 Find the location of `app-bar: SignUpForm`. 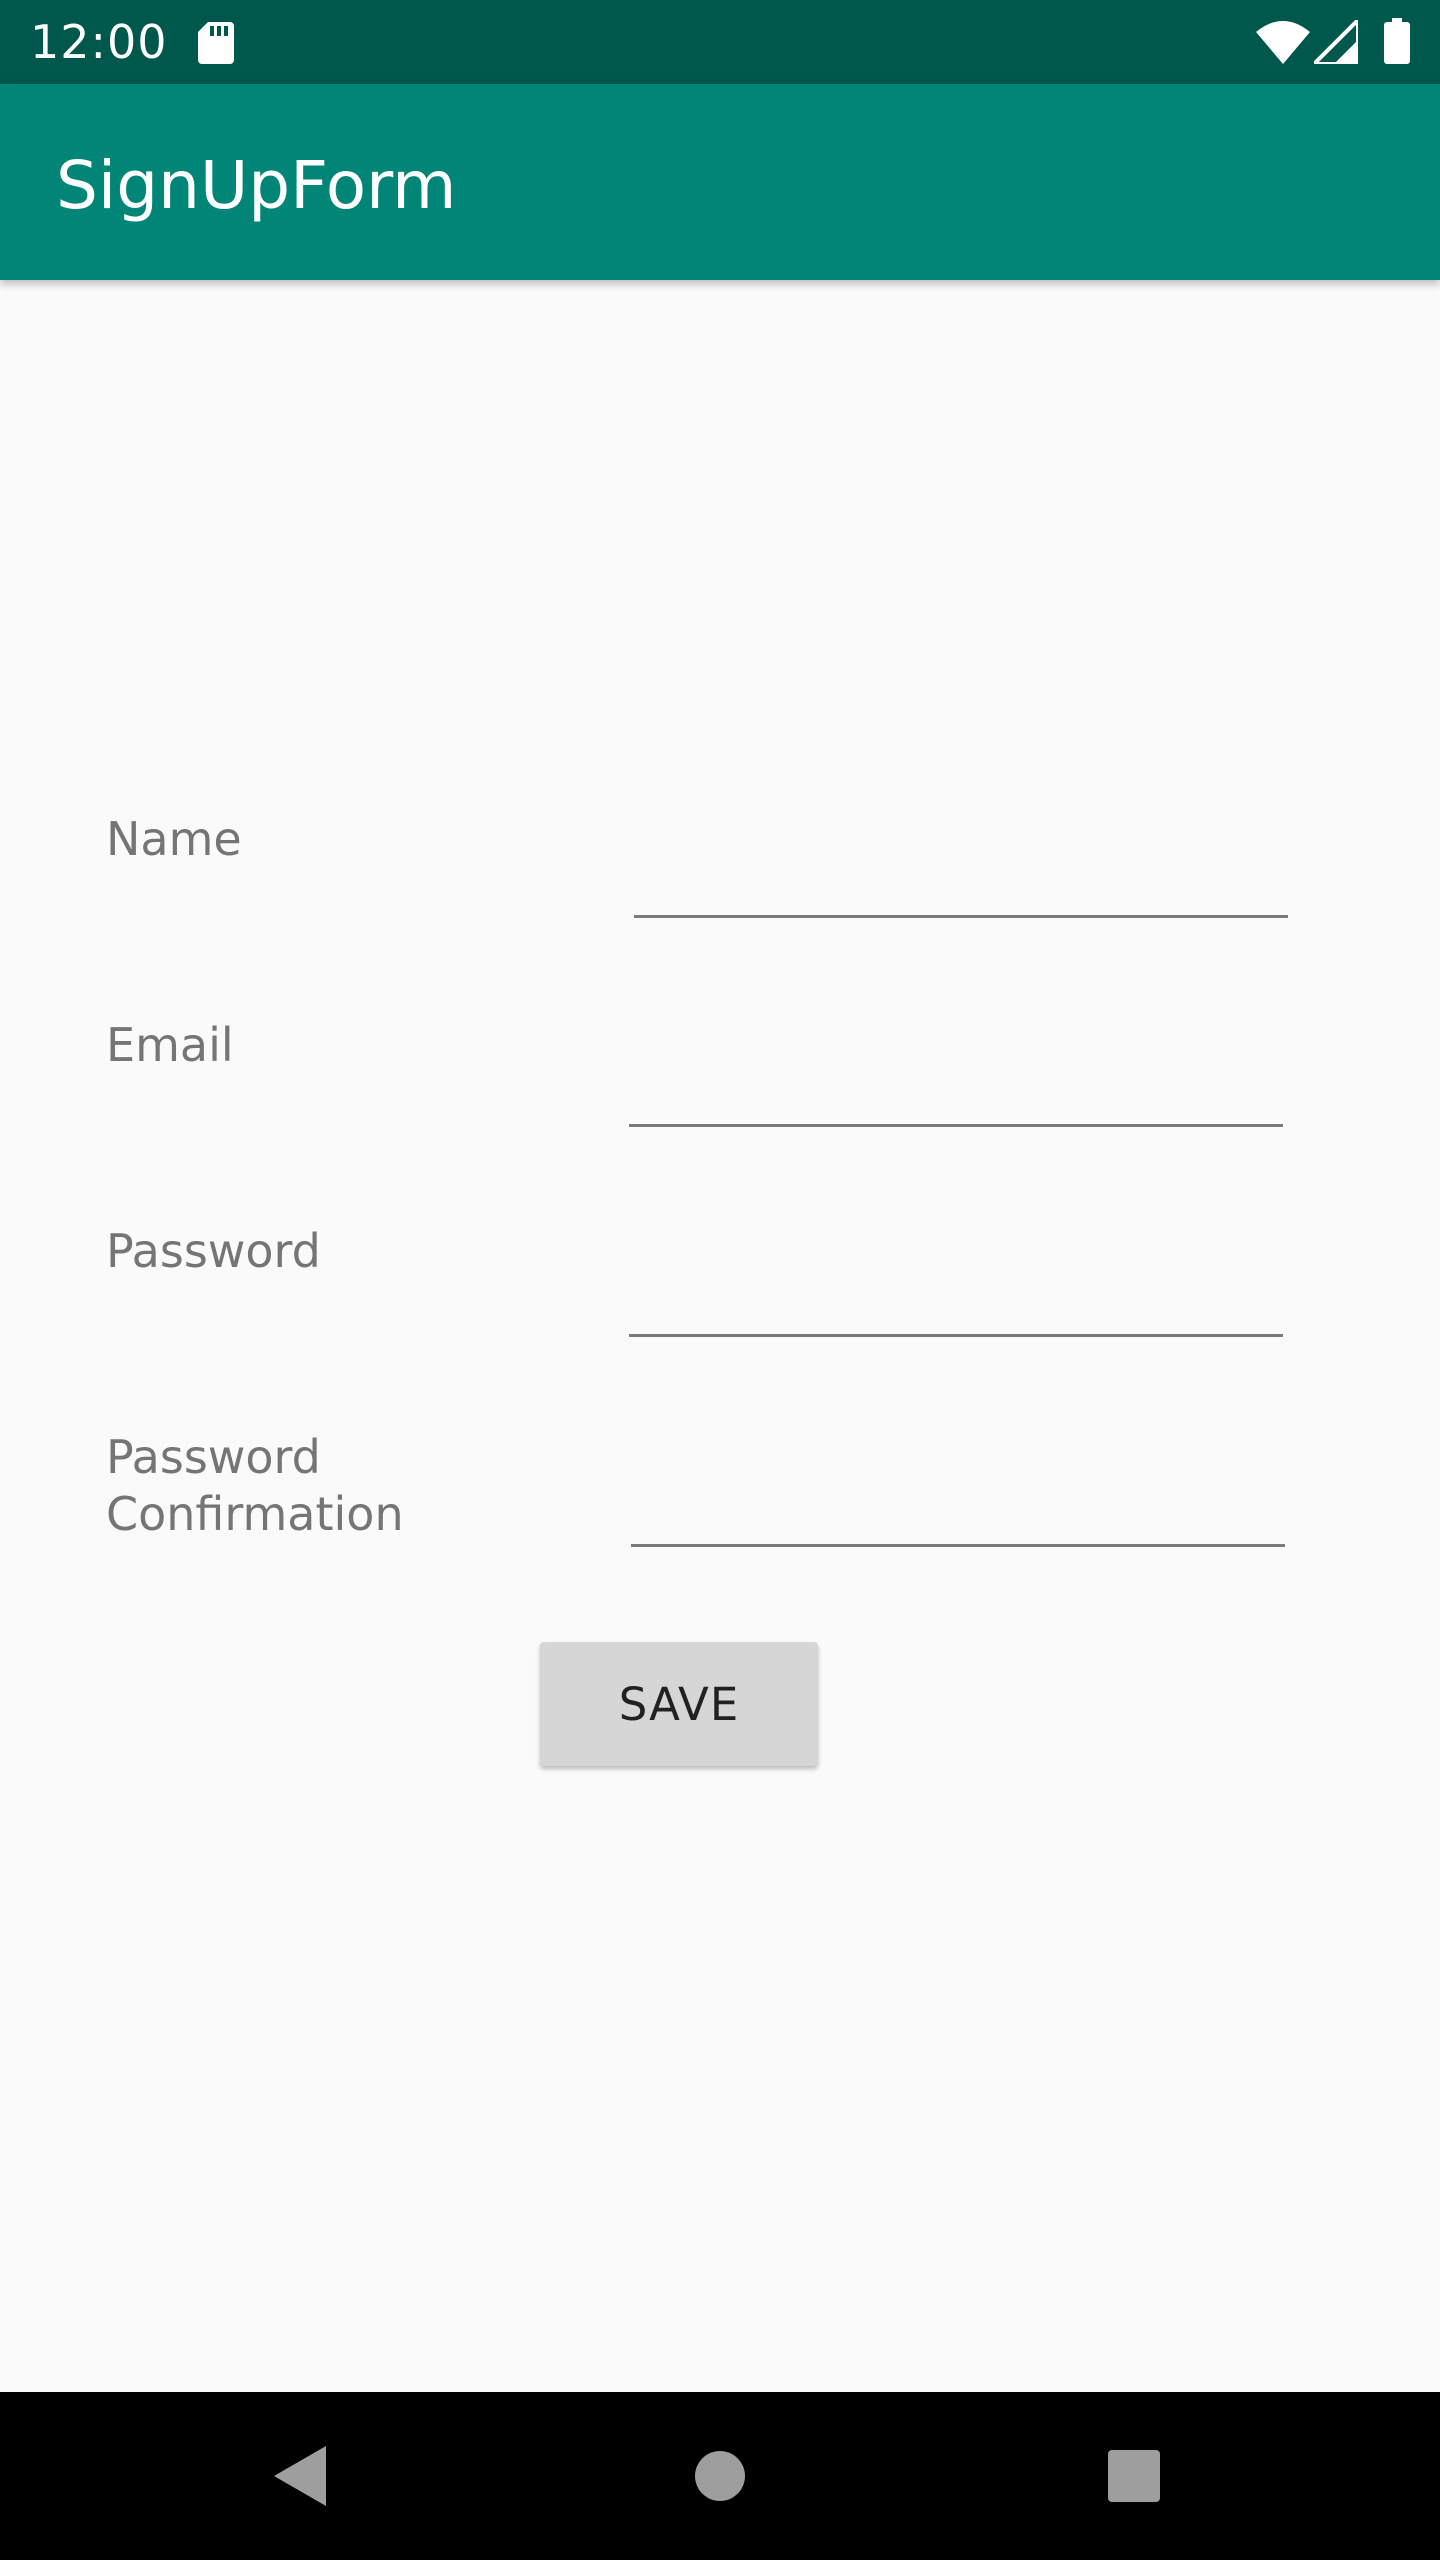

app-bar: SignUpForm is located at coordinates (720, 182).